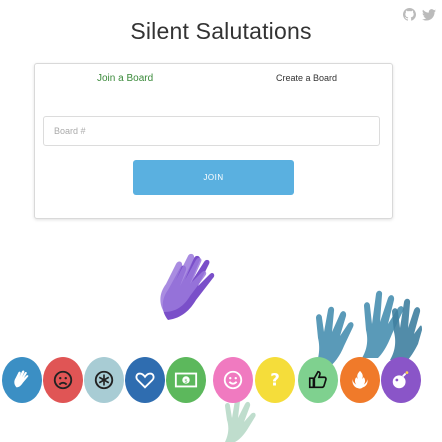 This screenshot has height=442, width=442. I want to click on reaction-bar: $ ?, so click(221, 383).